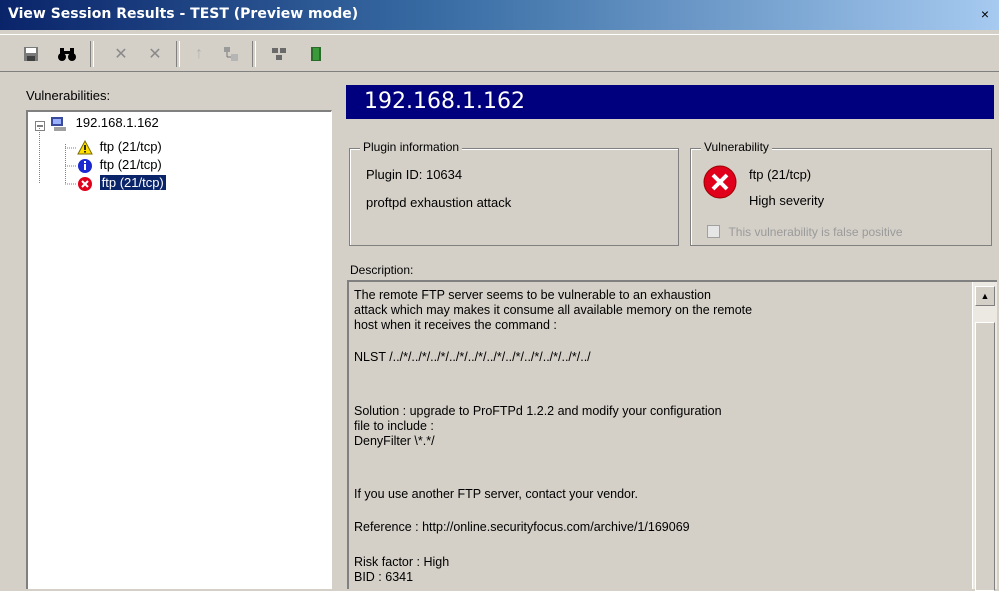  I want to click on false-positive-checkbox: This vulnerability is false positive, so click(805, 232).